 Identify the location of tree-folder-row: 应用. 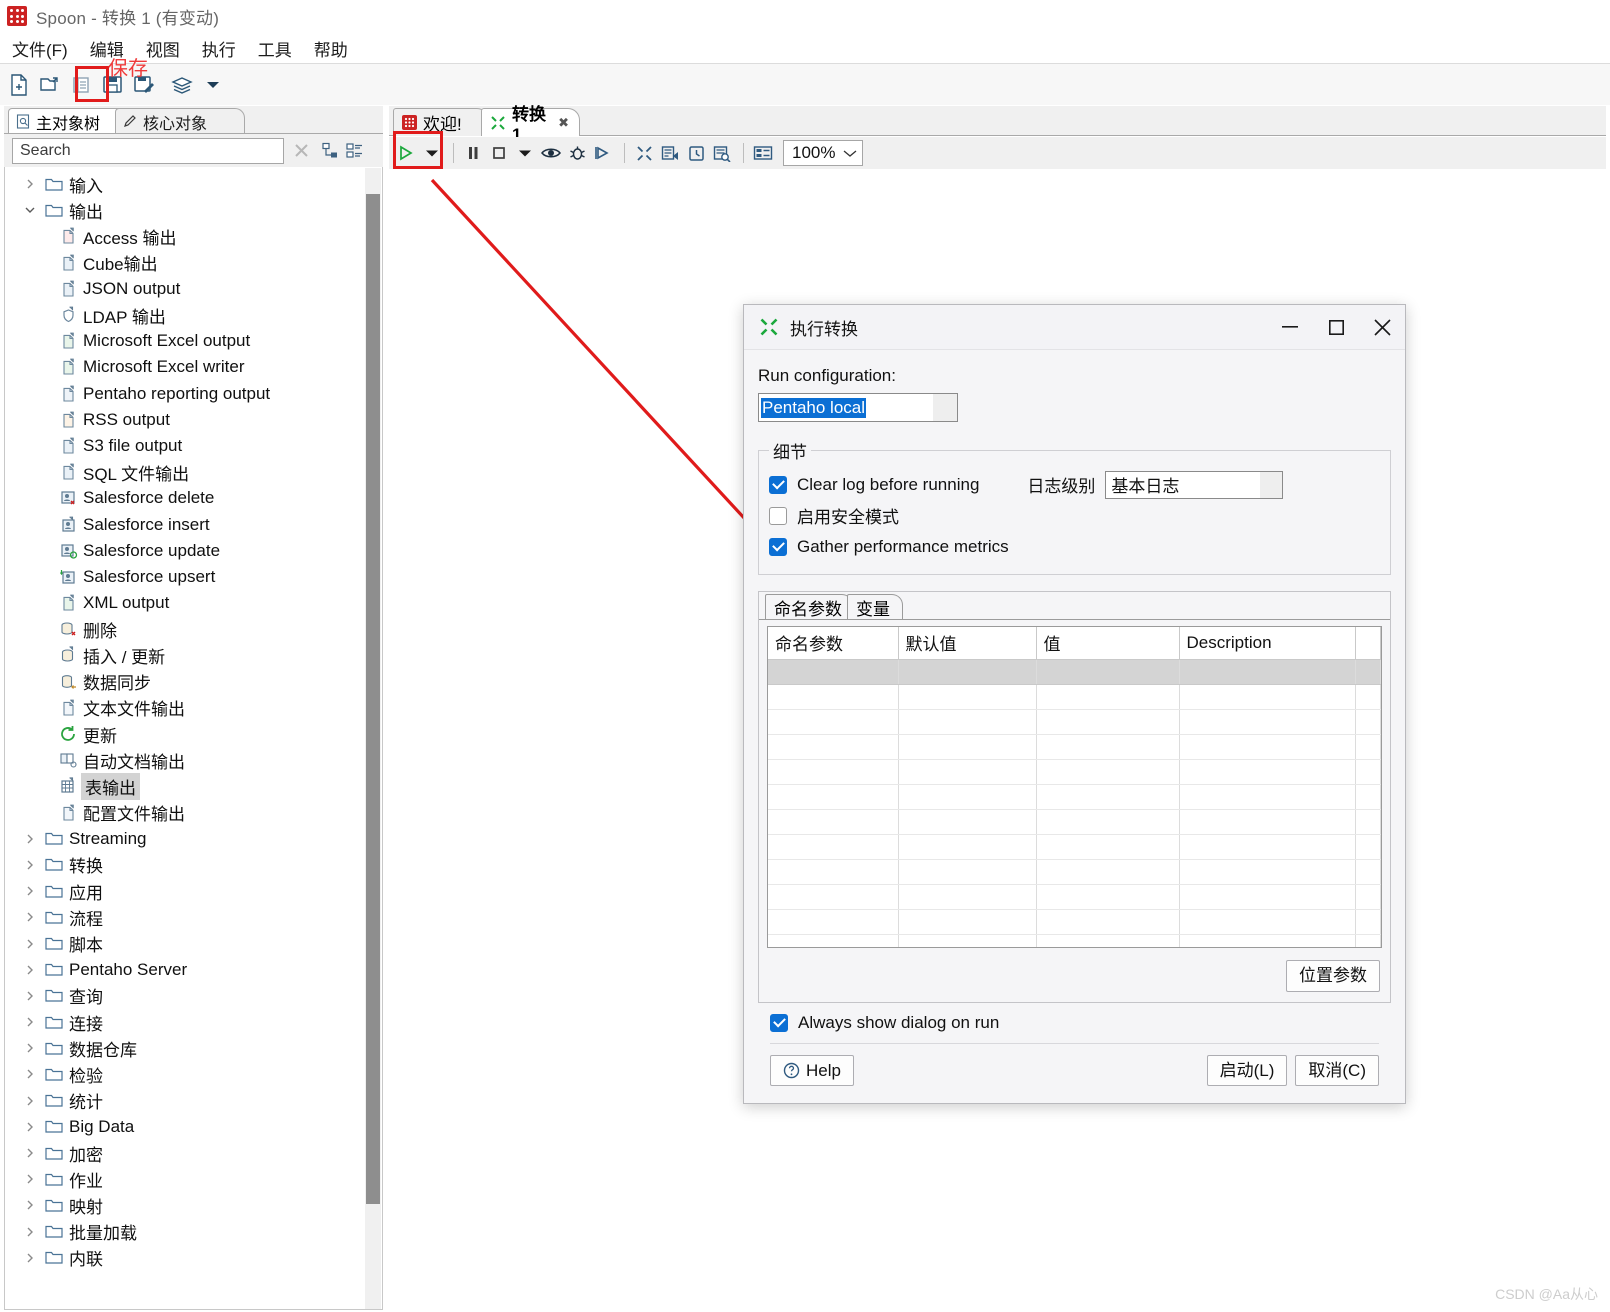
(186, 891).